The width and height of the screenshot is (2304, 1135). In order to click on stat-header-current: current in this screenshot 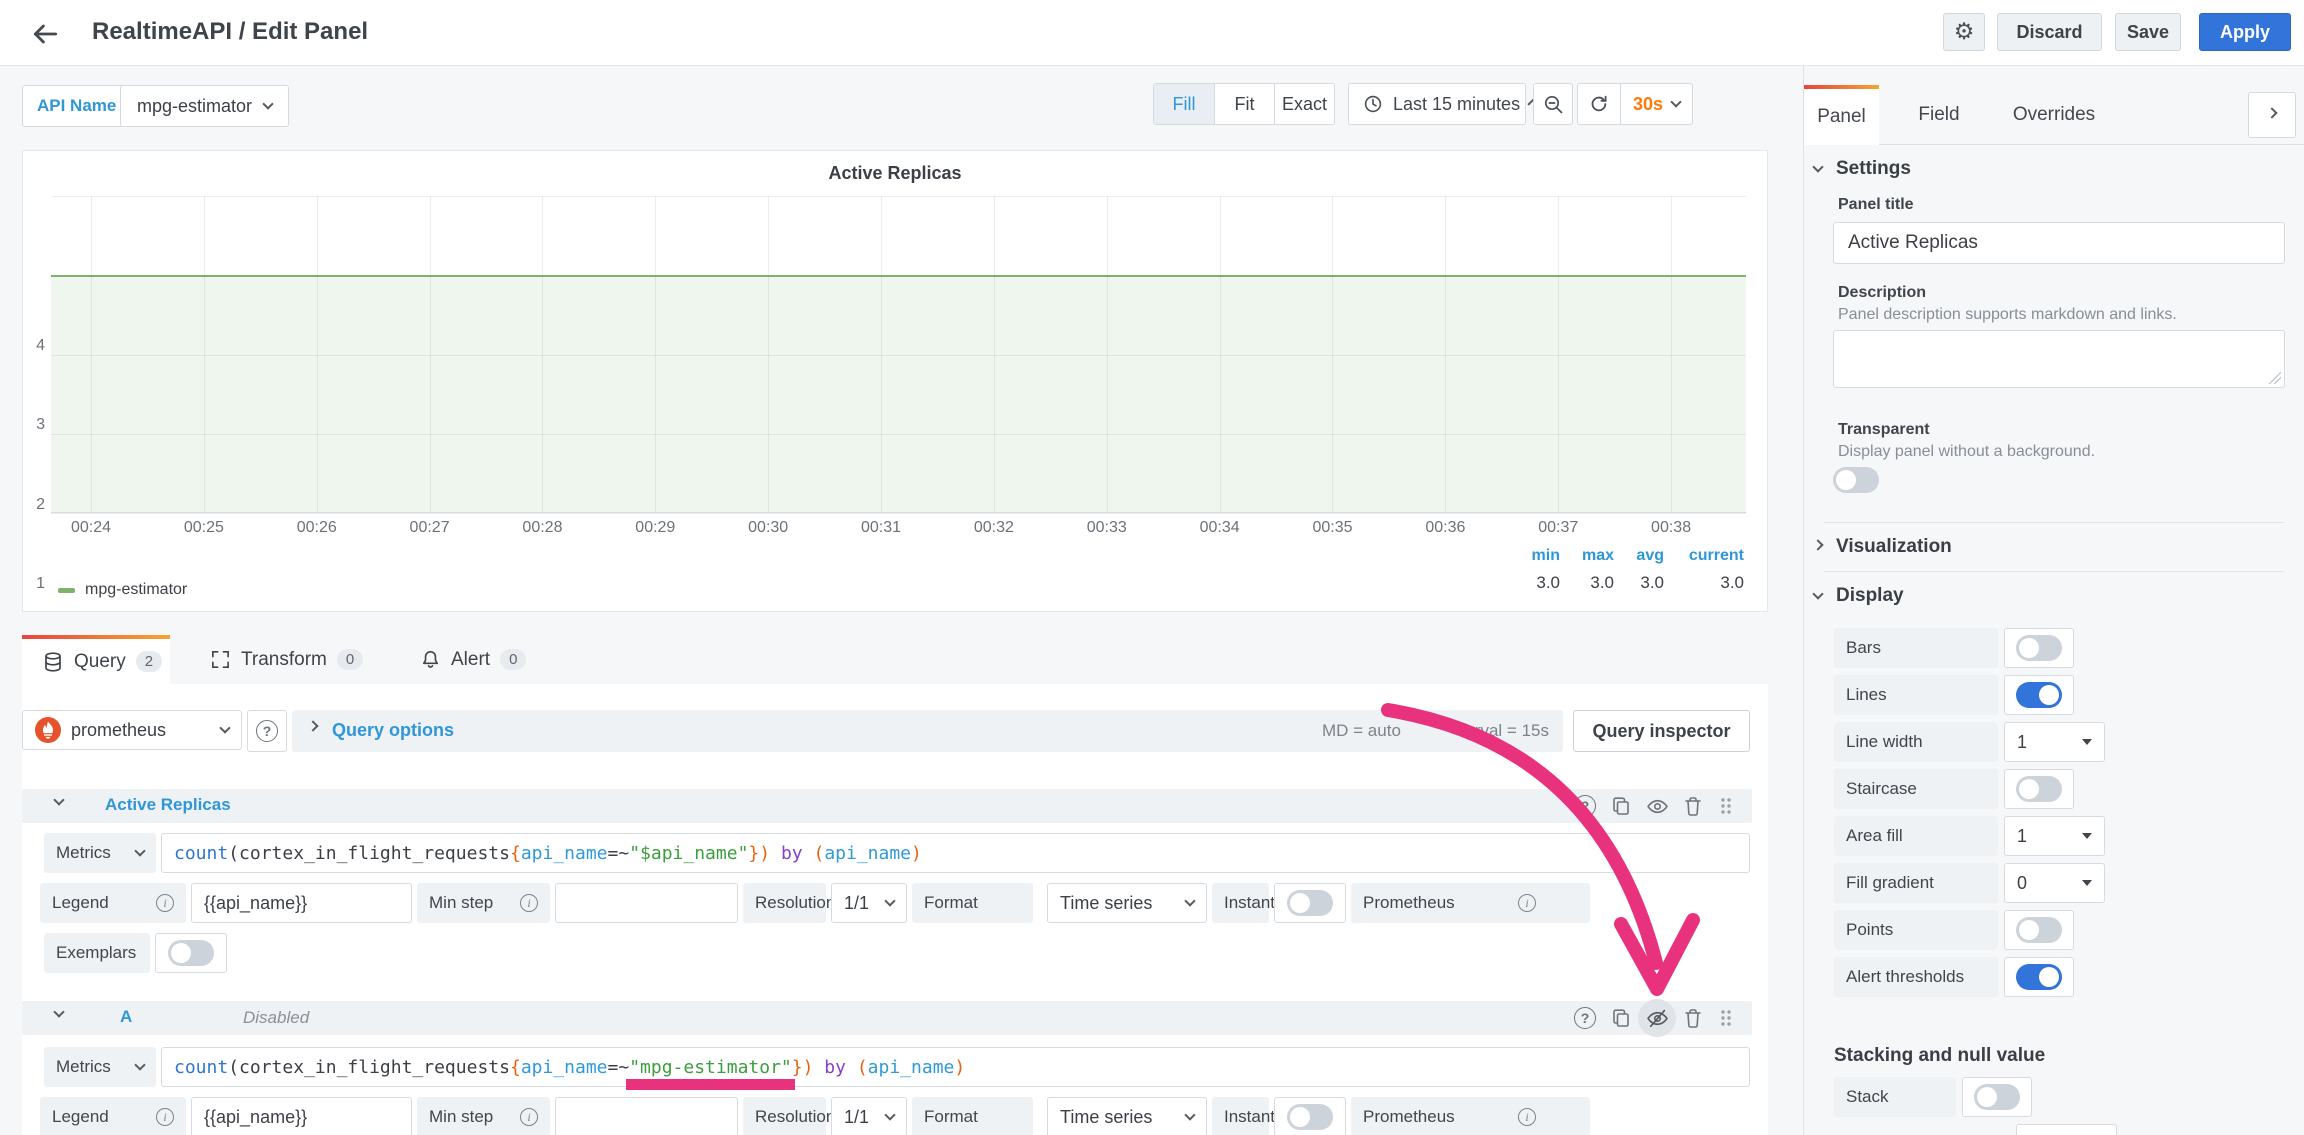, I will do `click(1704, 556)`.